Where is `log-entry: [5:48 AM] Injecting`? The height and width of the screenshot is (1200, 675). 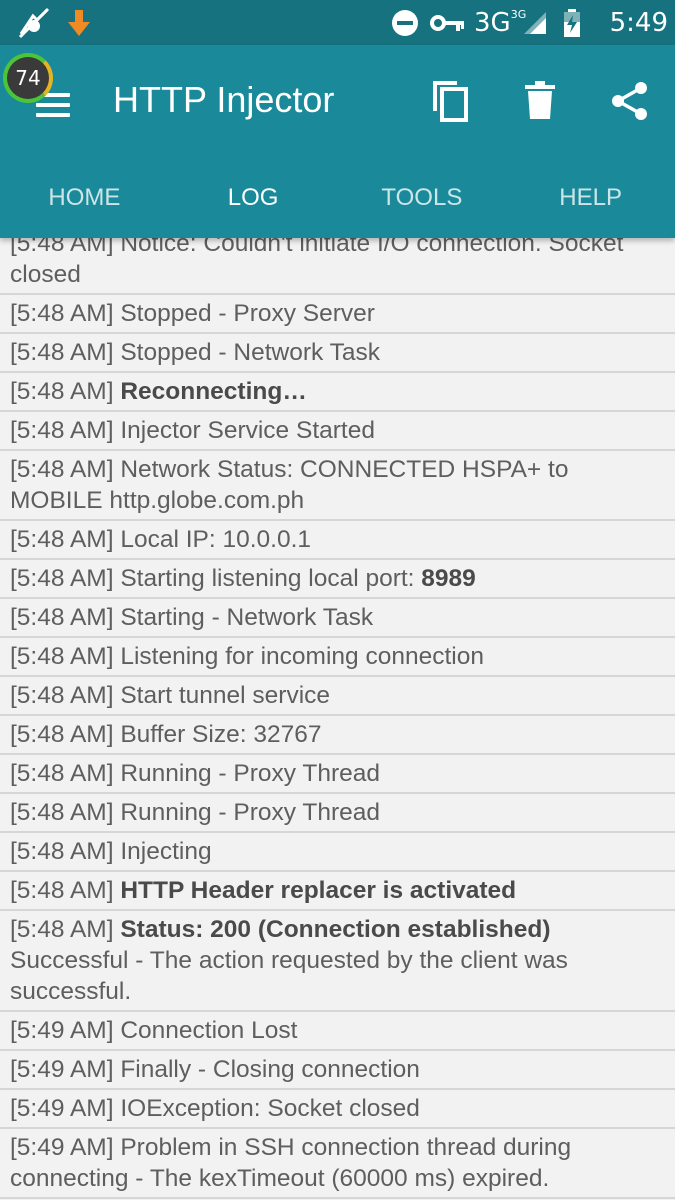
log-entry: [5:48 AM] Injecting is located at coordinates (337, 852).